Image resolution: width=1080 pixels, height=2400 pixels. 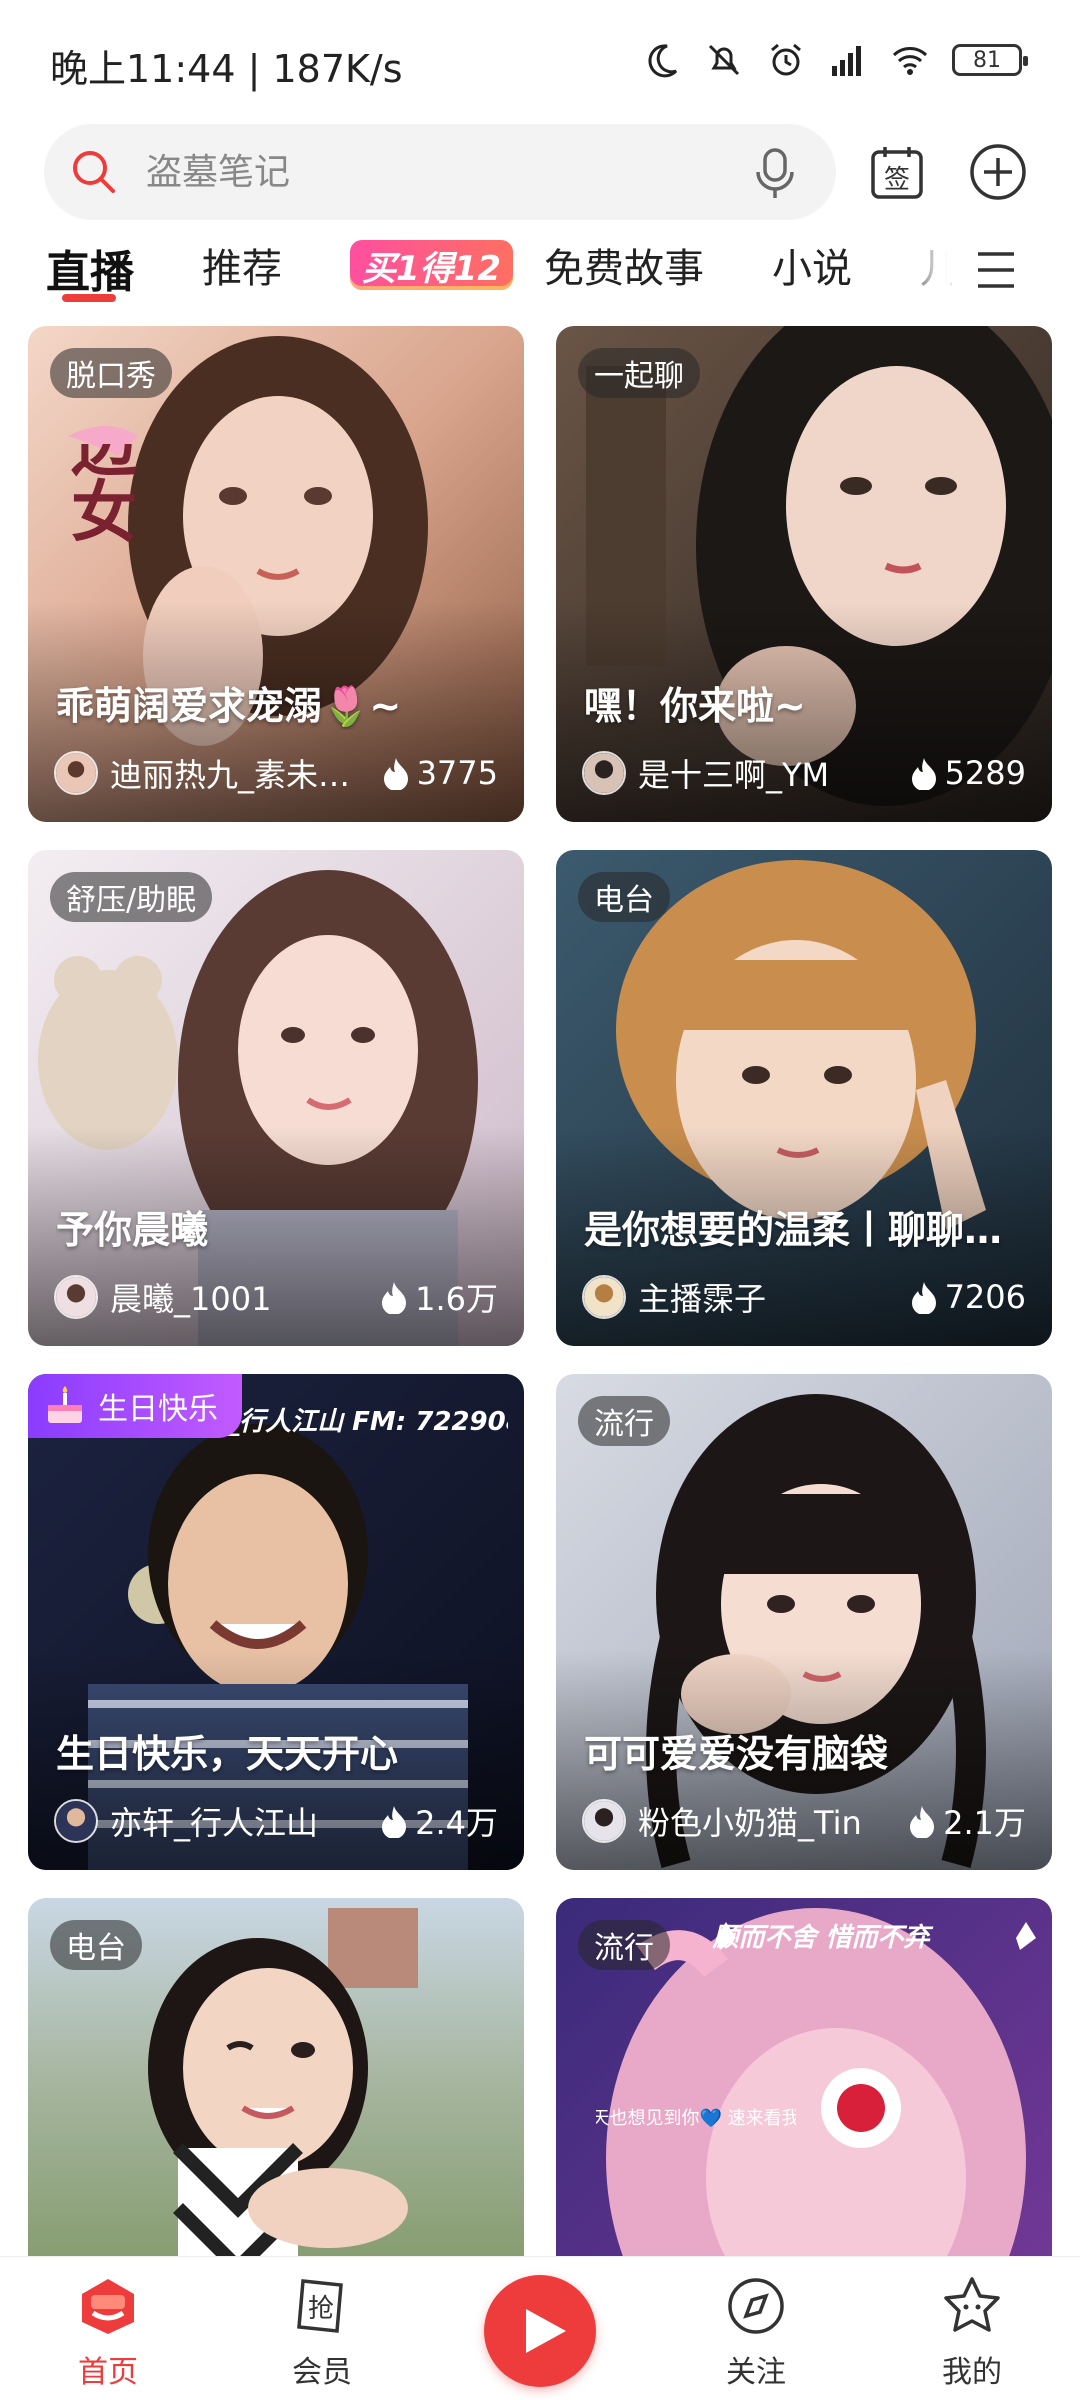 I want to click on status-icons: 81, so click(x=835, y=60).